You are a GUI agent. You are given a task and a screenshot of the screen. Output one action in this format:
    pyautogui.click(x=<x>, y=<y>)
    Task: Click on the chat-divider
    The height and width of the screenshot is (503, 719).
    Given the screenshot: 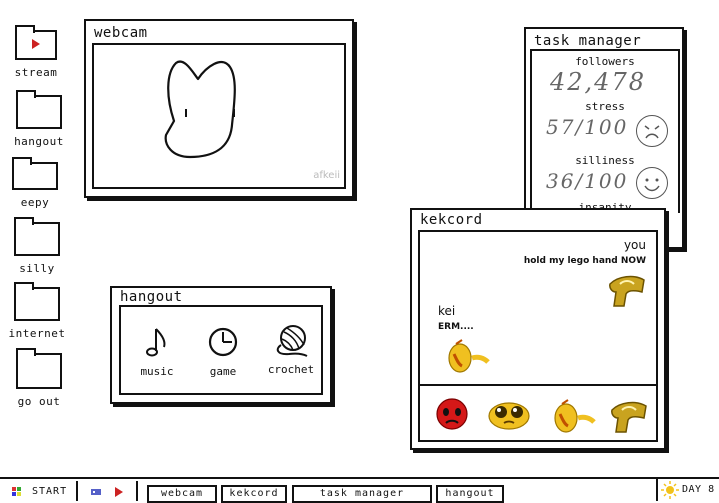 What is the action you would take?
    pyautogui.click(x=538, y=385)
    